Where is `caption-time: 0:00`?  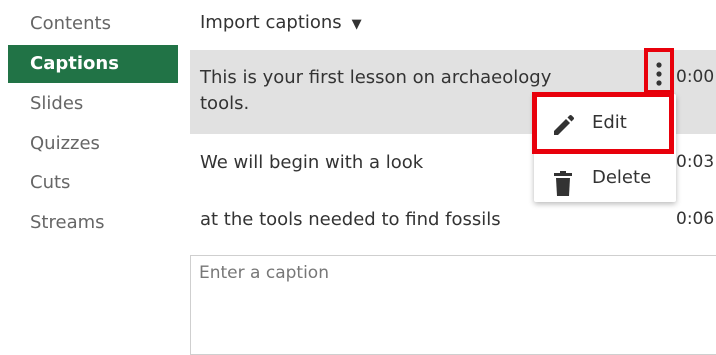 caption-time: 0:00 is located at coordinates (695, 77).